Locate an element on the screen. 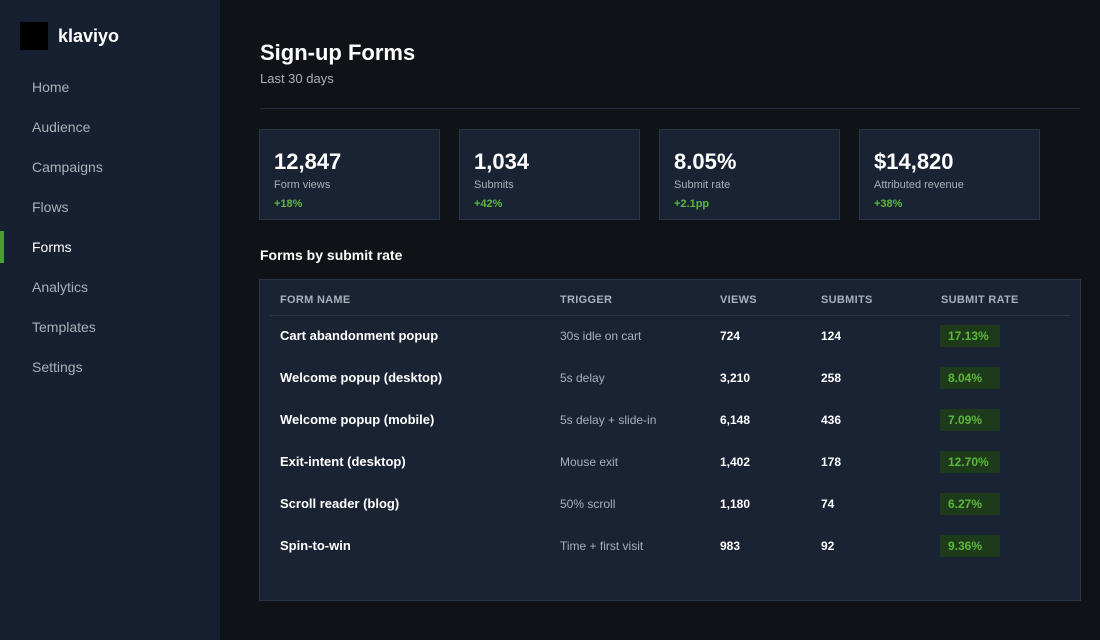 The width and height of the screenshot is (1100, 640). brand-name: klaviyo is located at coordinates (89, 35).